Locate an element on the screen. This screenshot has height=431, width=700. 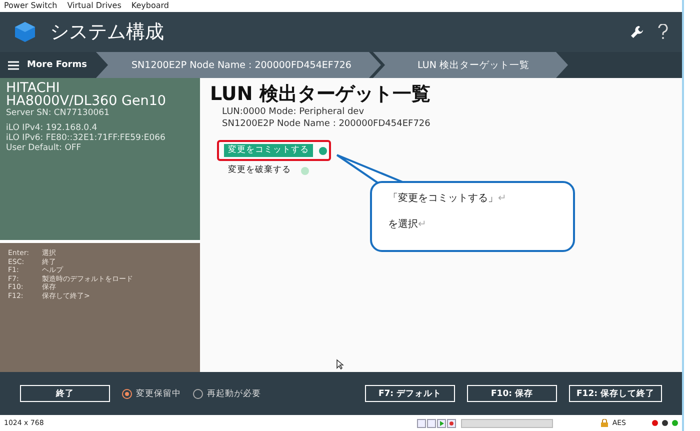
breadcrumb-item: LUN 検出ターゲット一覧 is located at coordinates (470, 65).